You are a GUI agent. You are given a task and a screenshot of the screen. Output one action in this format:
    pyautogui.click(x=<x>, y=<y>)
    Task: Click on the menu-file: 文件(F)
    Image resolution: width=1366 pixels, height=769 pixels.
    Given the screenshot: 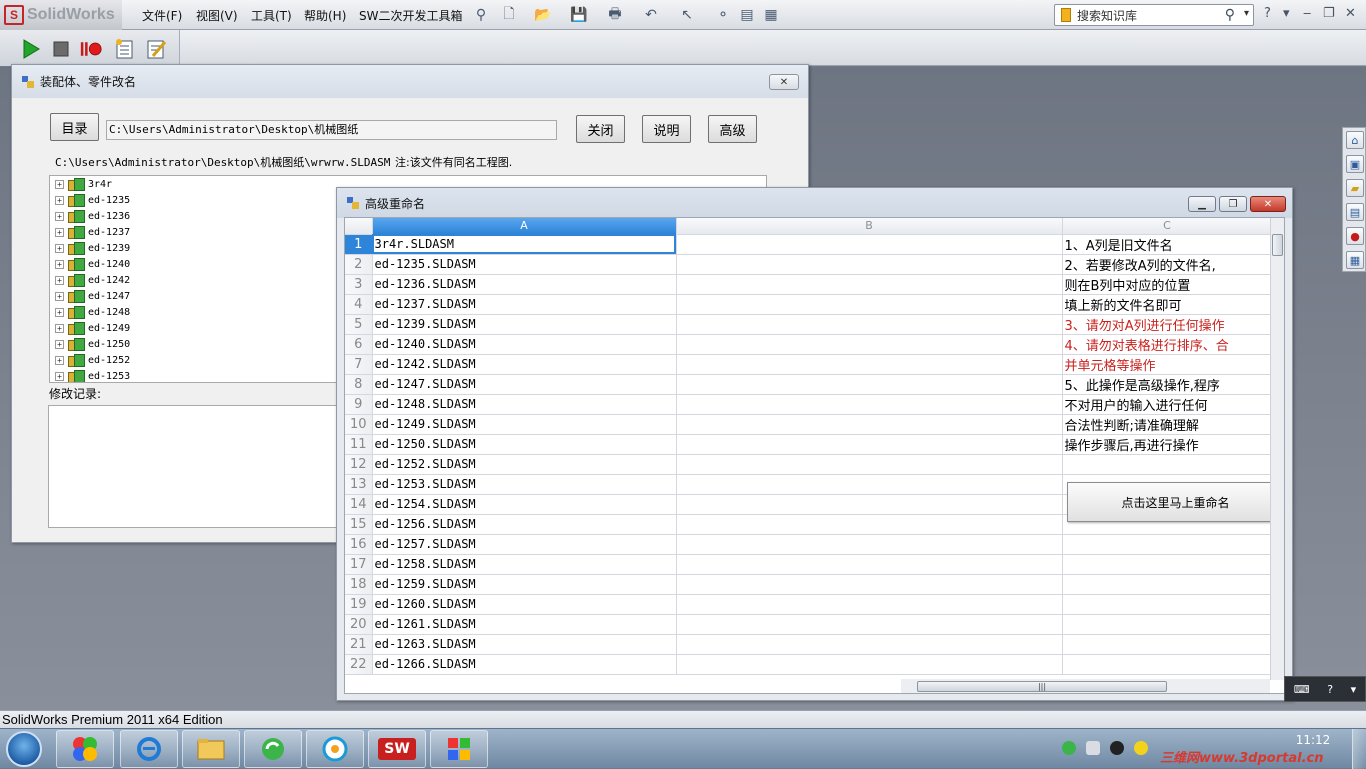 What is the action you would take?
    pyautogui.click(x=162, y=15)
    